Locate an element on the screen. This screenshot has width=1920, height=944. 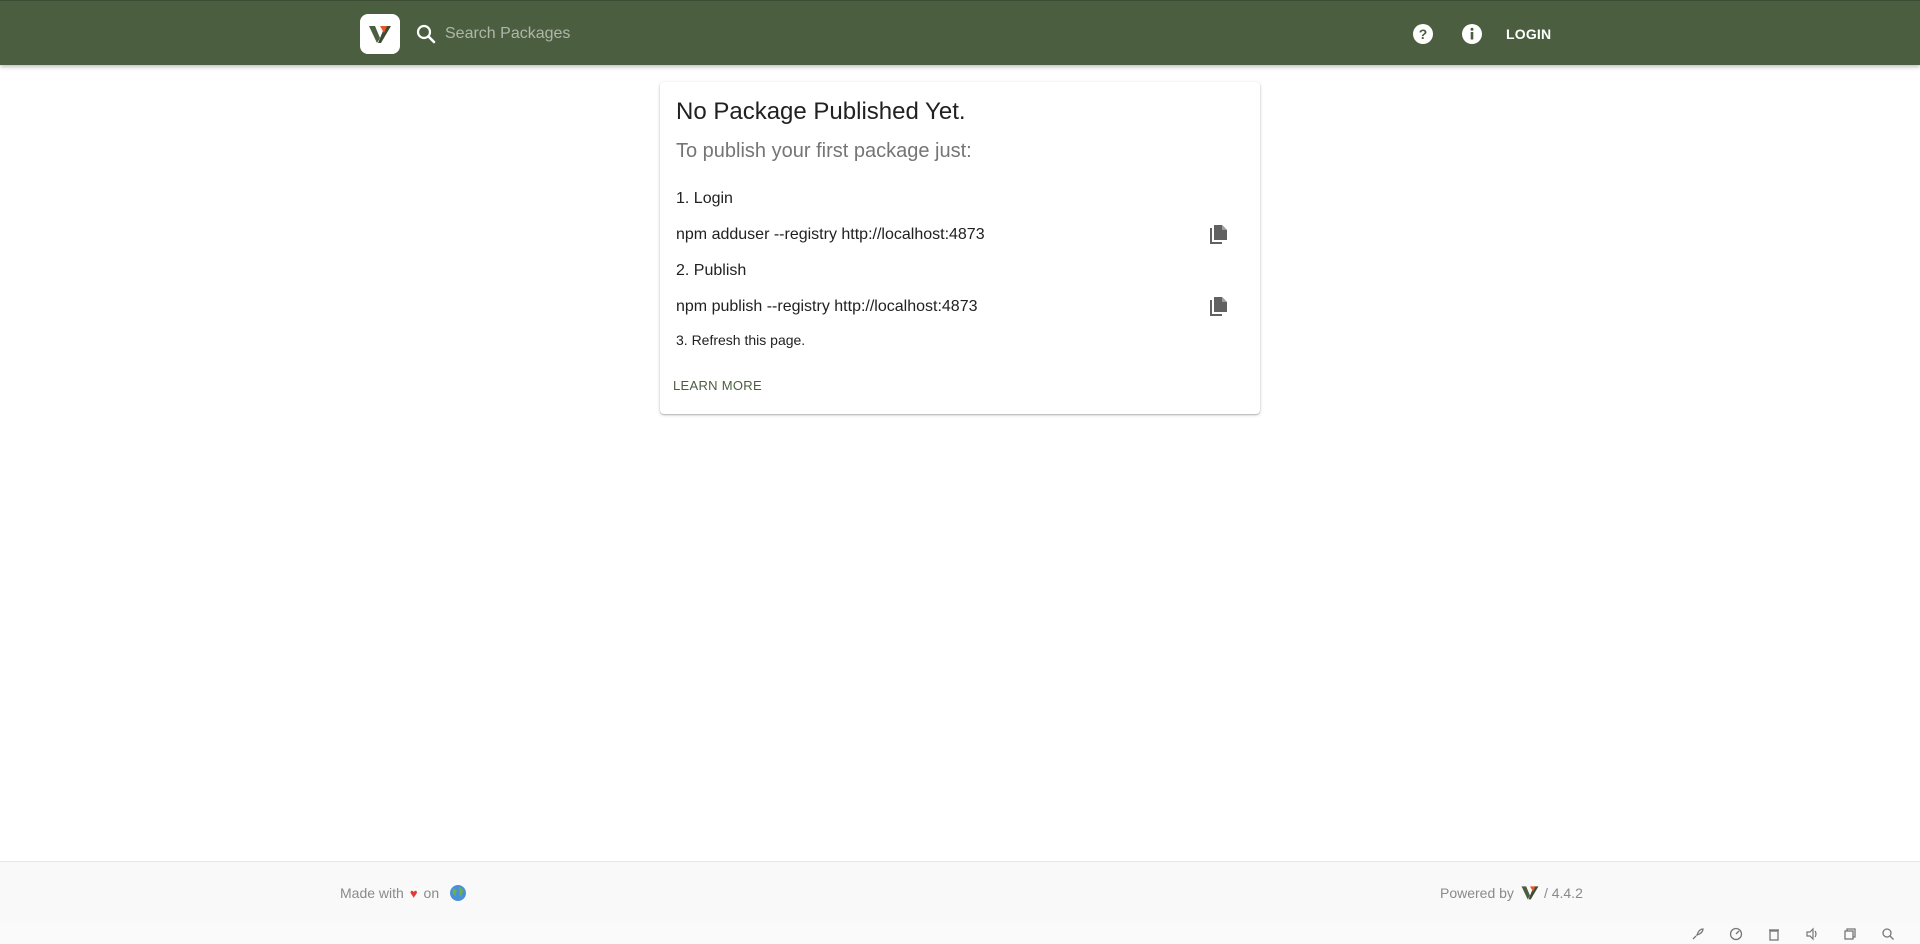
info-button is located at coordinates (1472, 34).